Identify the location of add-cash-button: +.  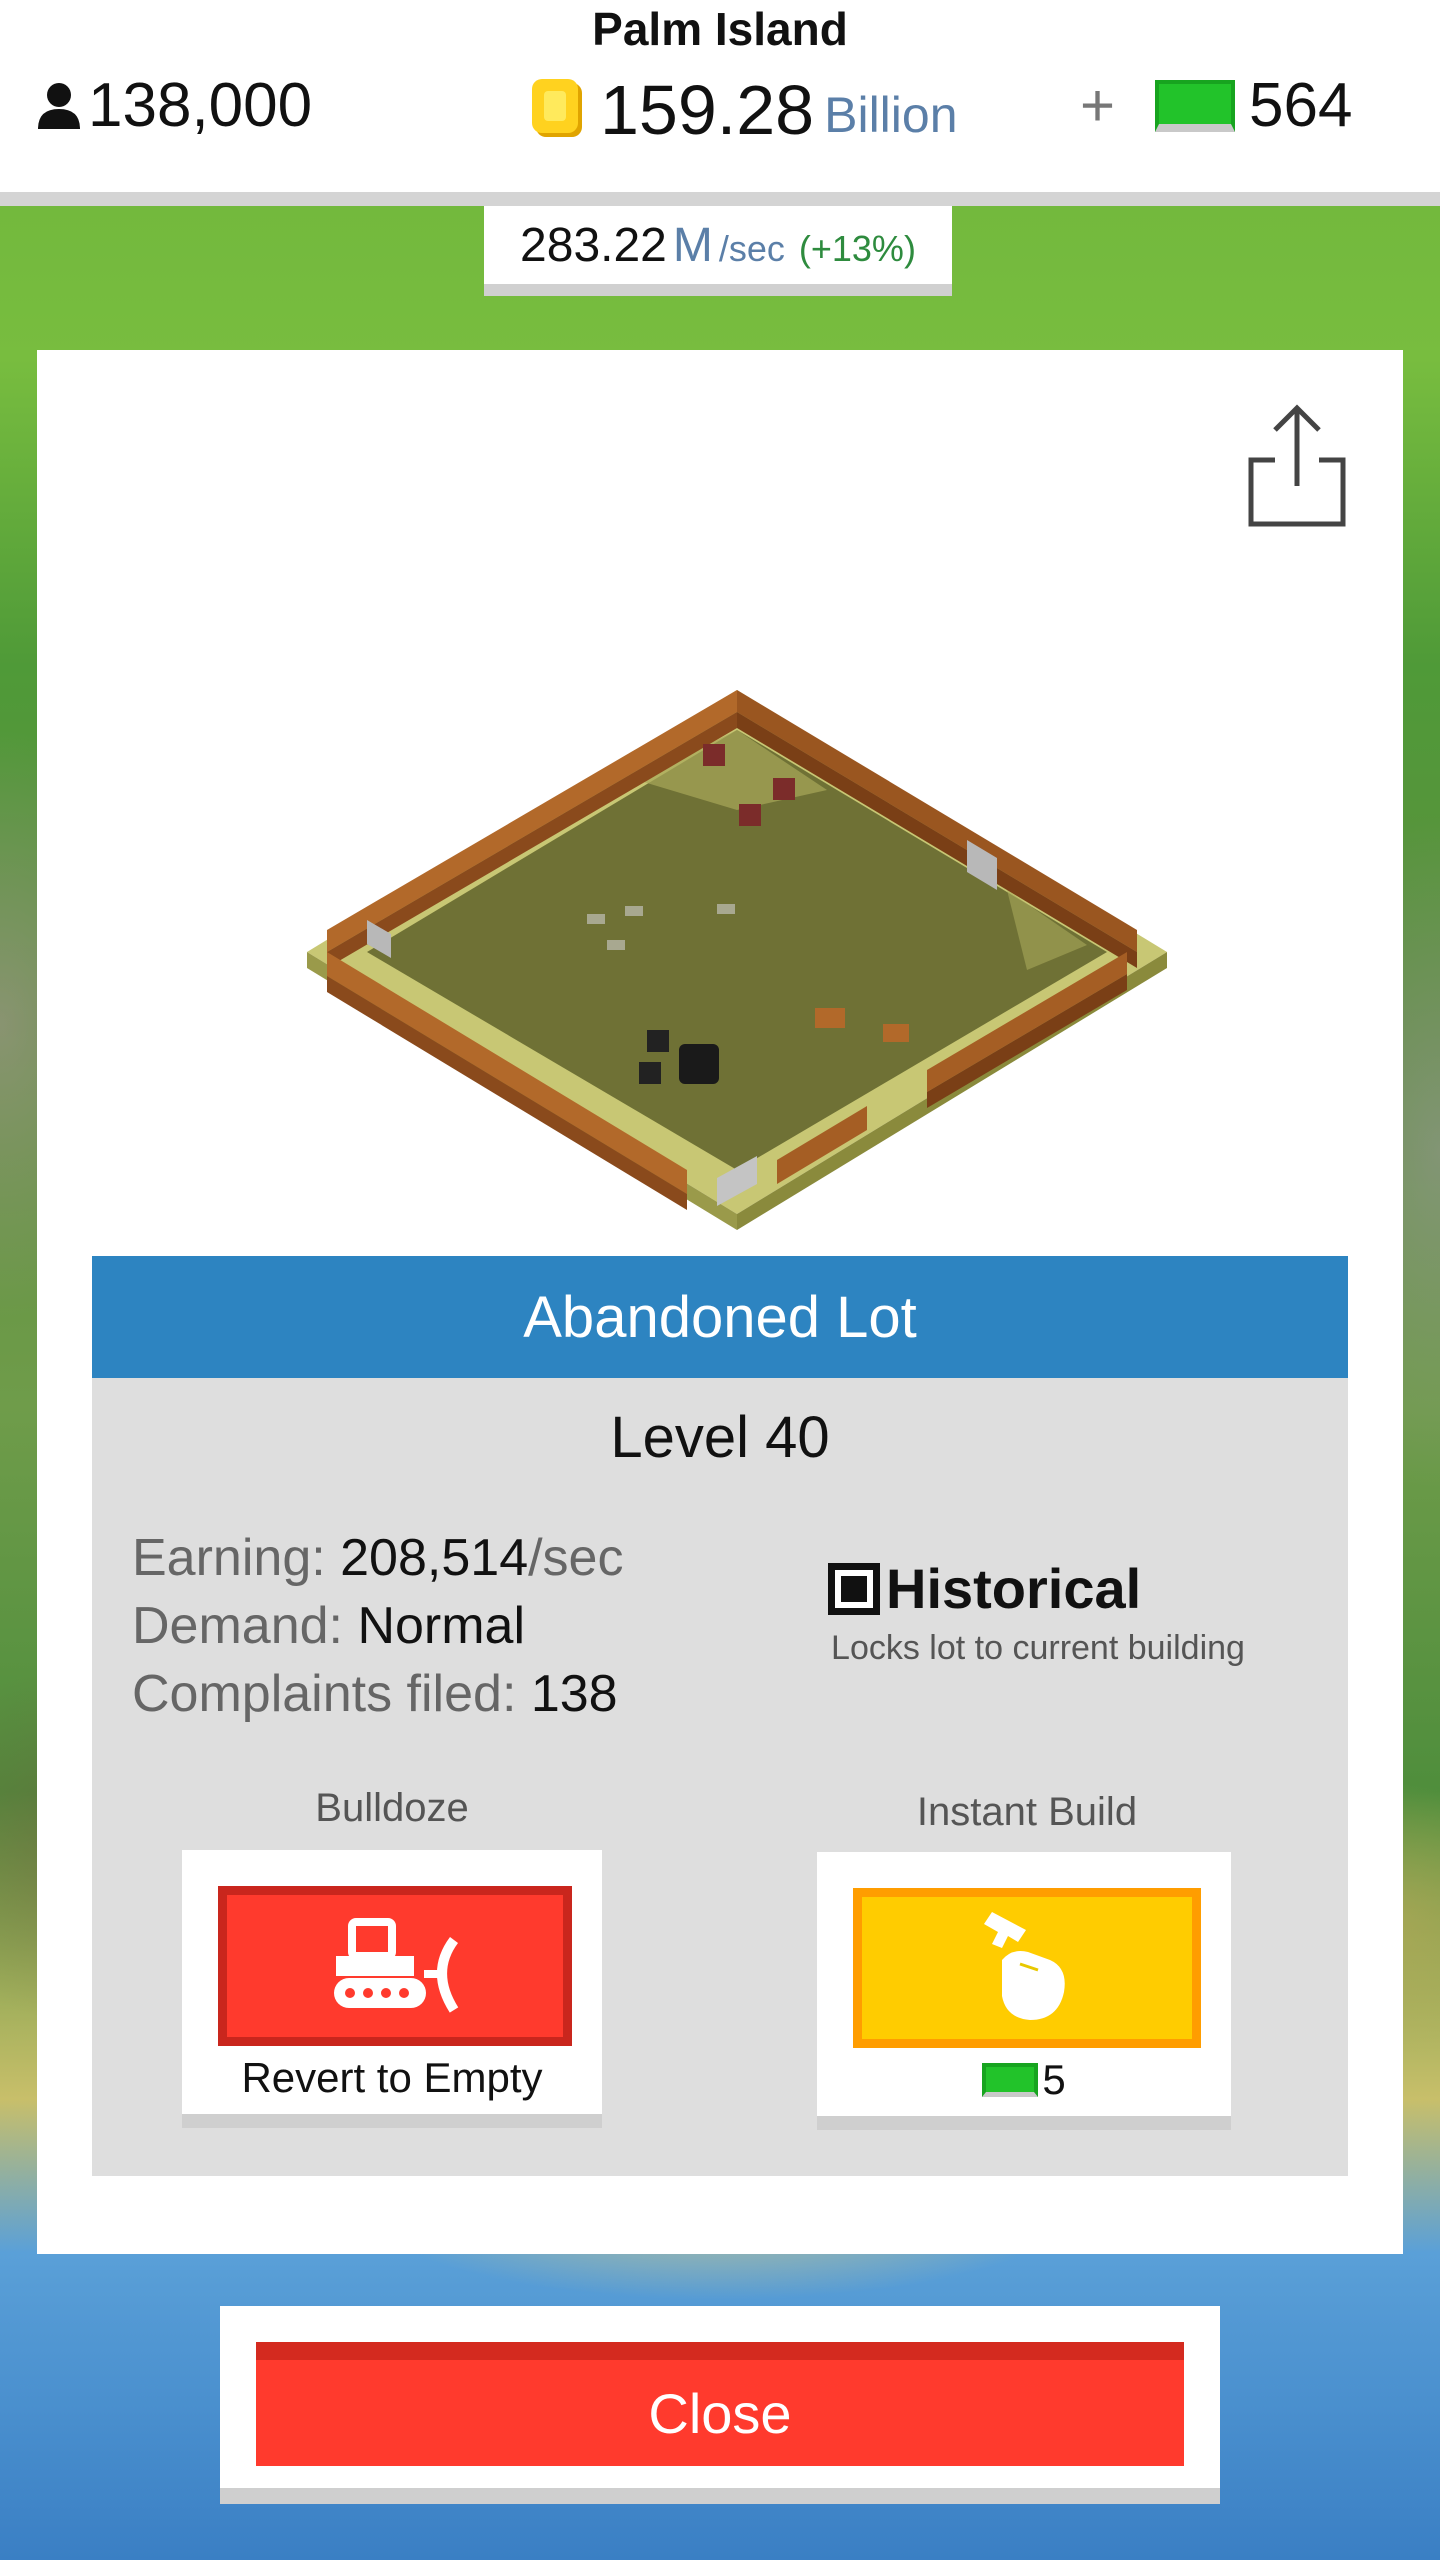
(1097, 105).